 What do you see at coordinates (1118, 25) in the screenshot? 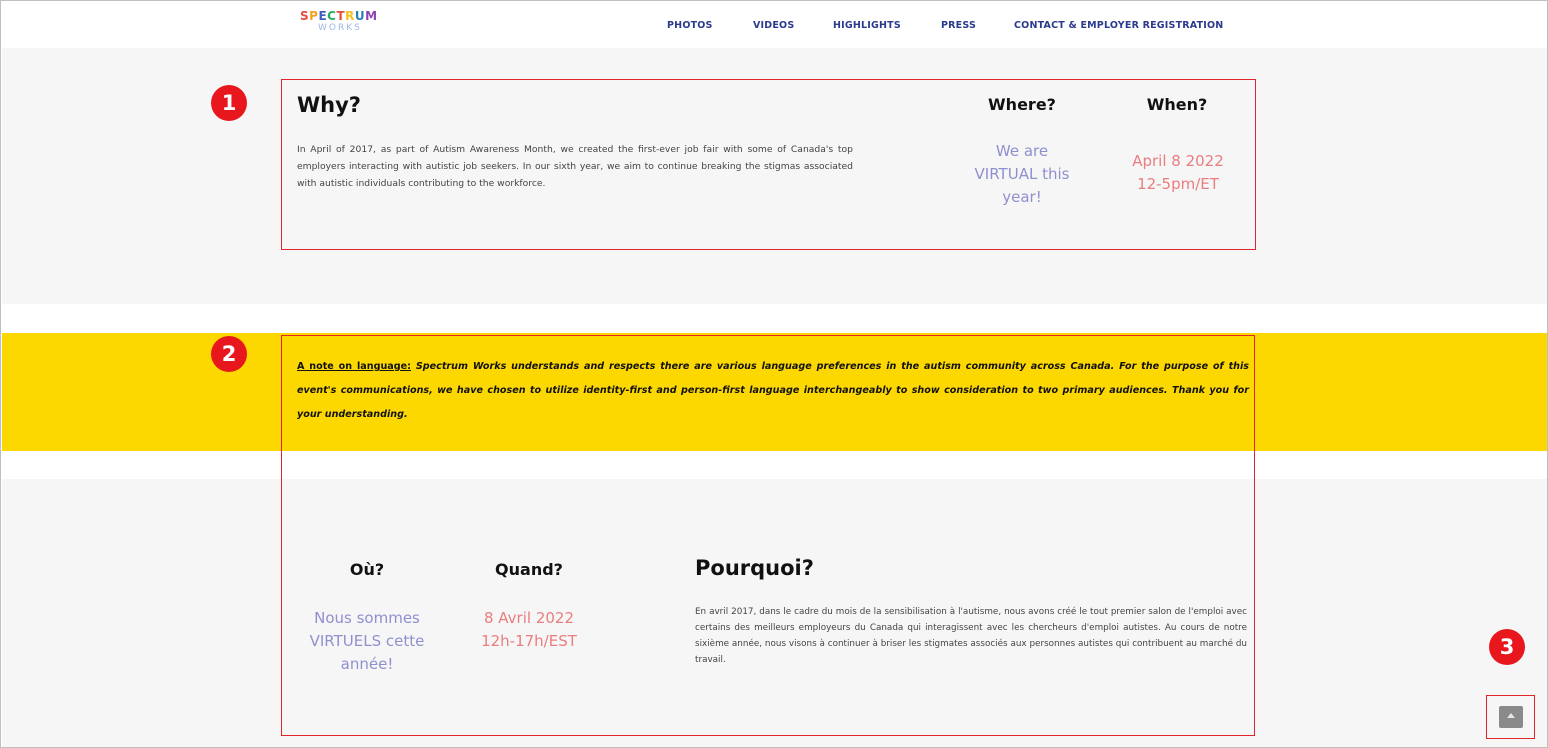
I see `nav-contact-registration: CONTACT & EMPLOYER REGISTRATION` at bounding box center [1118, 25].